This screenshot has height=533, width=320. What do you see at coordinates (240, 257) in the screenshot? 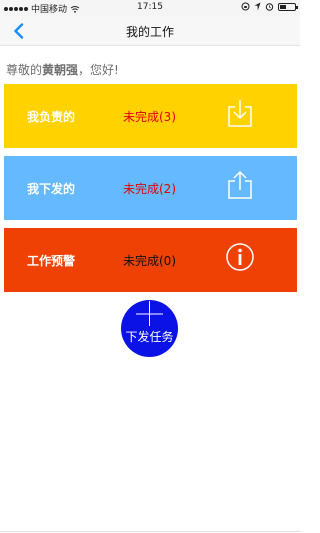
I see `info-icon` at bounding box center [240, 257].